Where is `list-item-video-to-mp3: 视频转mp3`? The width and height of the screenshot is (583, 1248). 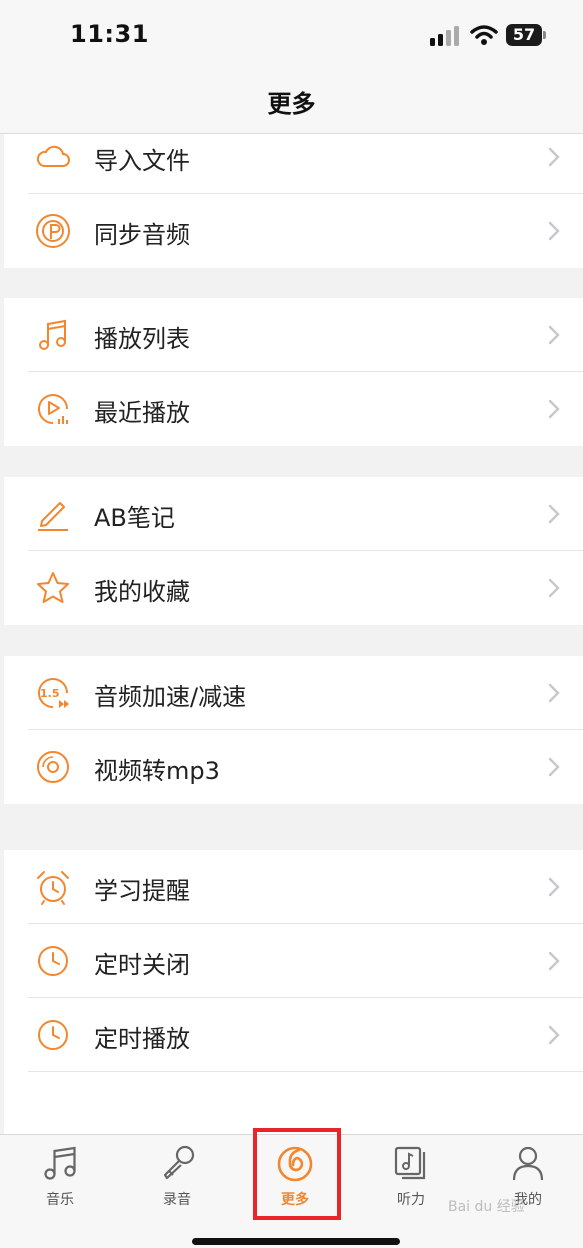 list-item-video-to-mp3: 视频转mp3 is located at coordinates (293, 767).